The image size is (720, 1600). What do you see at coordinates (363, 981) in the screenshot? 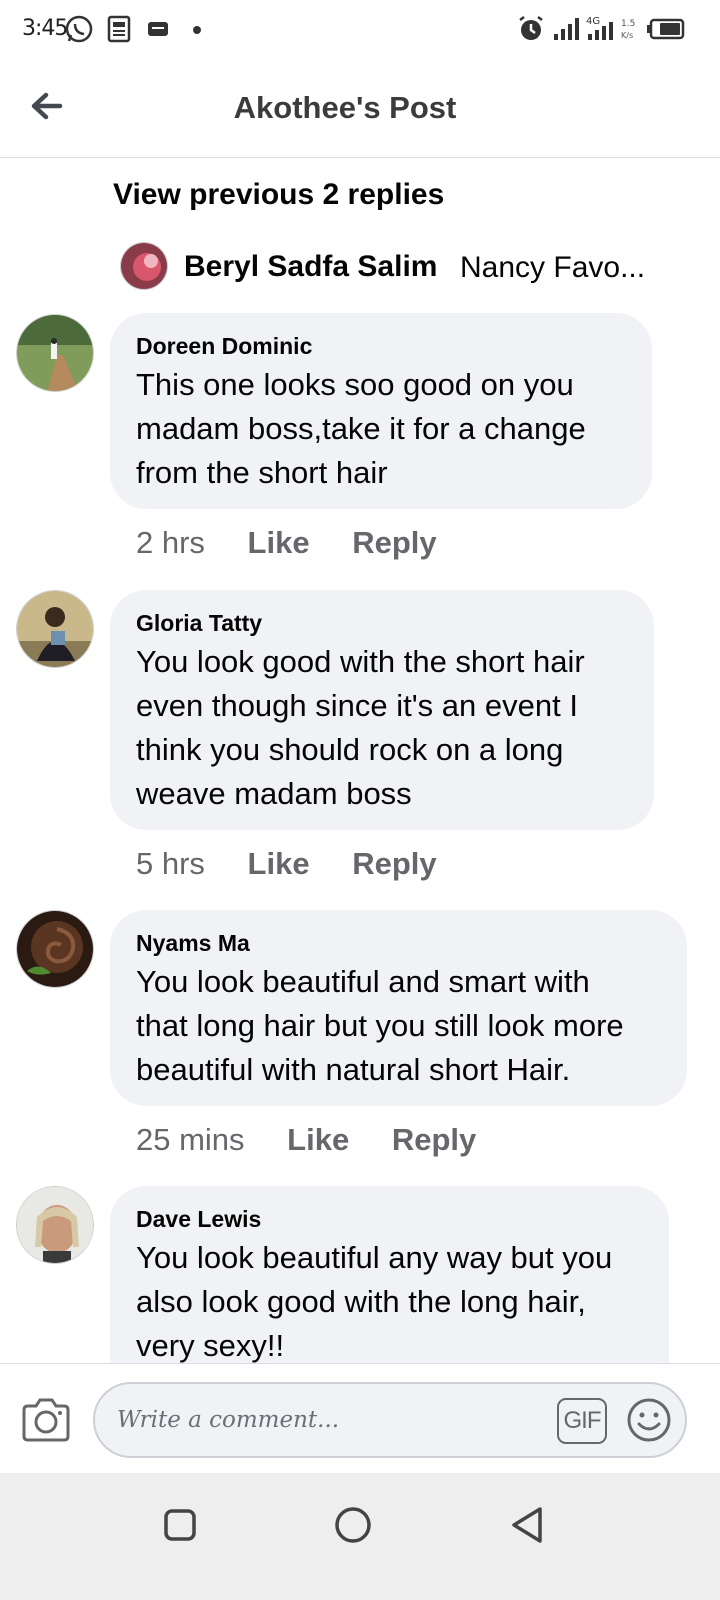
I see `comment-line: You look beautiful and smart with` at bounding box center [363, 981].